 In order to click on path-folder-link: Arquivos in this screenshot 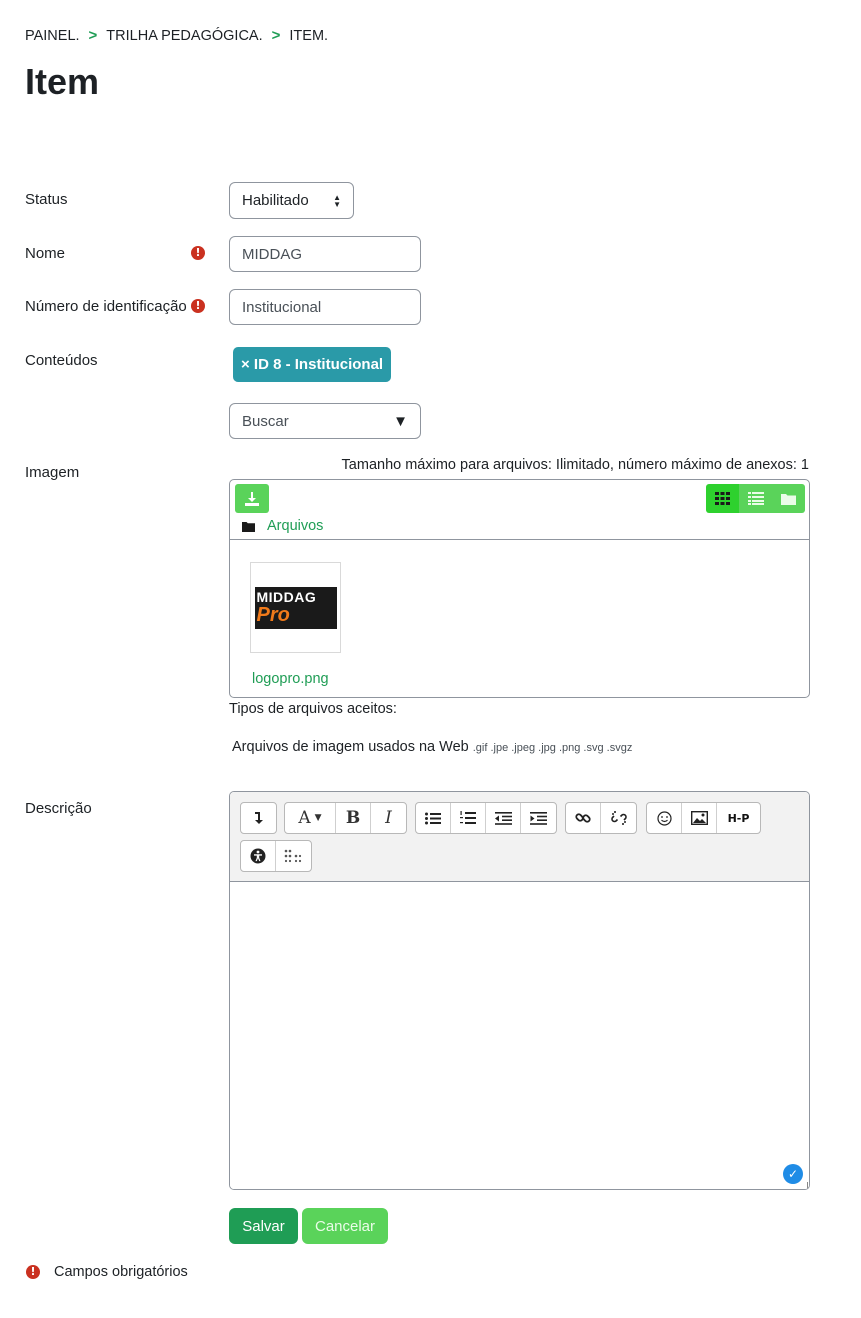, I will do `click(295, 526)`.